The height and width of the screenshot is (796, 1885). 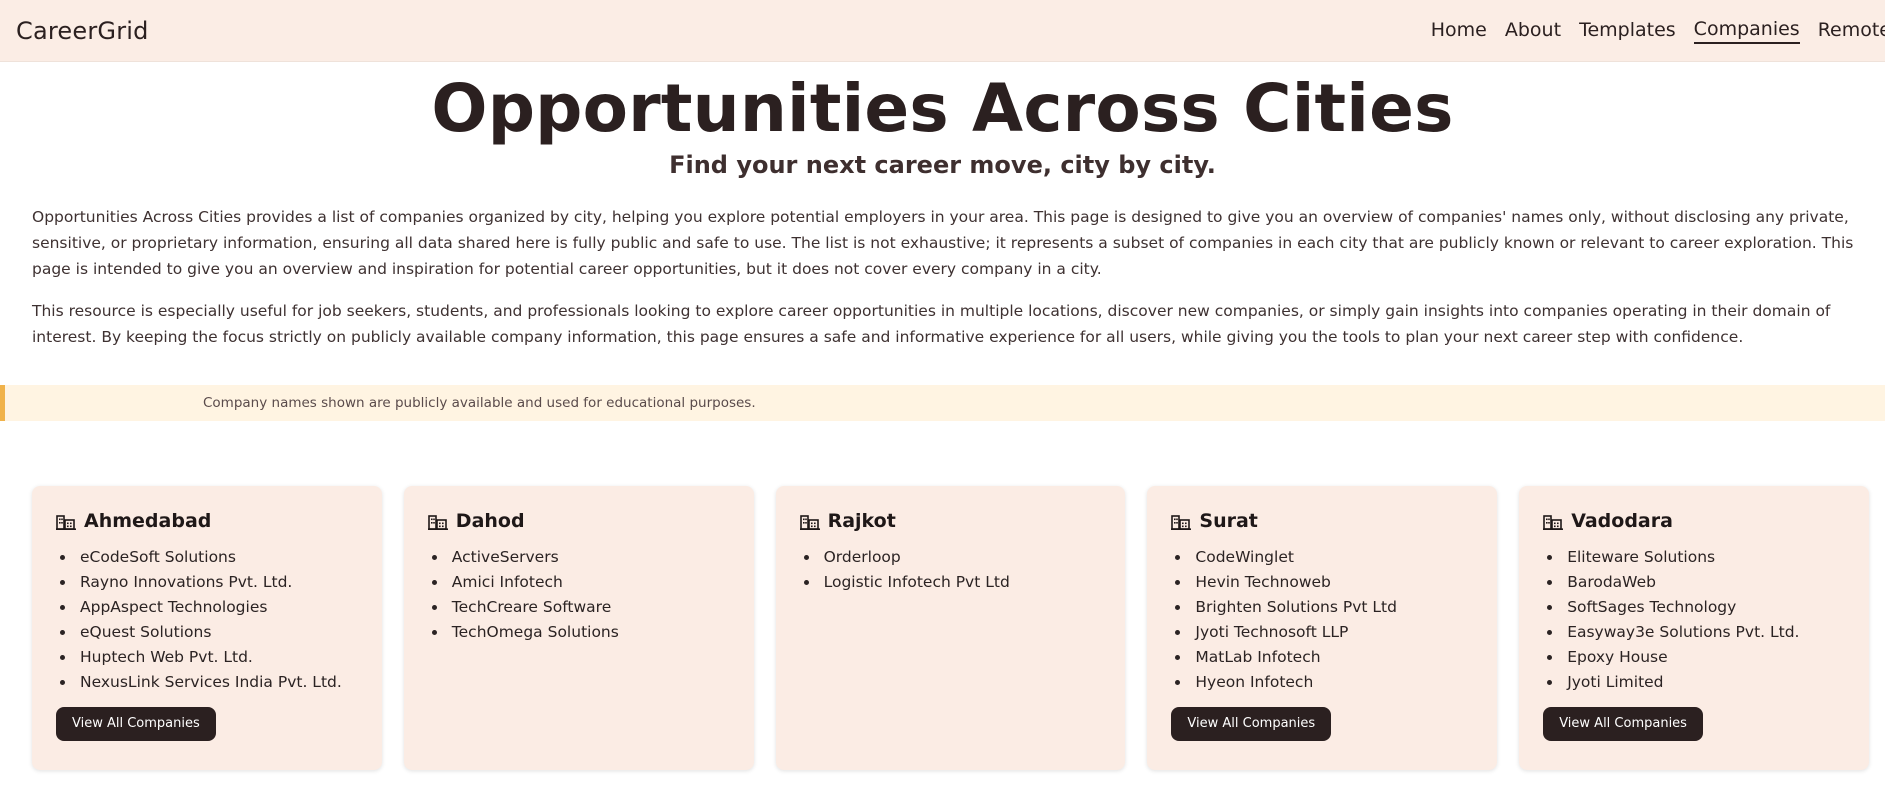 What do you see at coordinates (217, 557) in the screenshot?
I see `company-list-item: eCodeSoft Solutions` at bounding box center [217, 557].